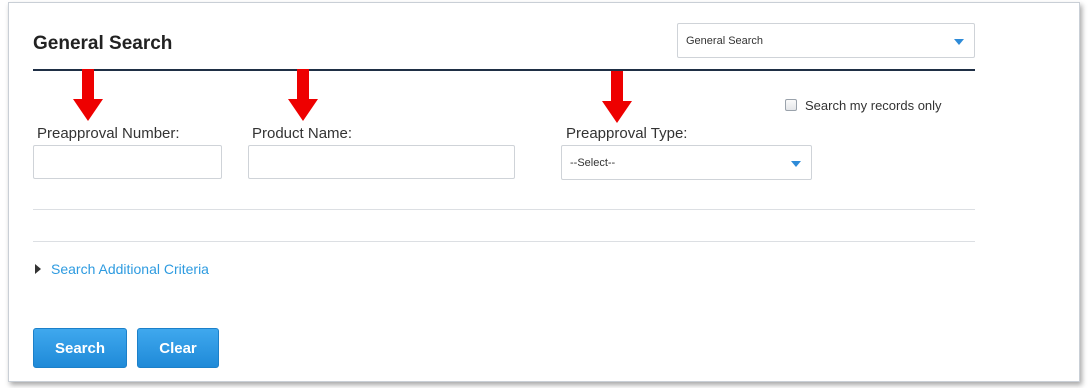 Image resolution: width=1092 pixels, height=388 pixels. Describe the element at coordinates (381, 162) in the screenshot. I see `product-name-input` at that location.